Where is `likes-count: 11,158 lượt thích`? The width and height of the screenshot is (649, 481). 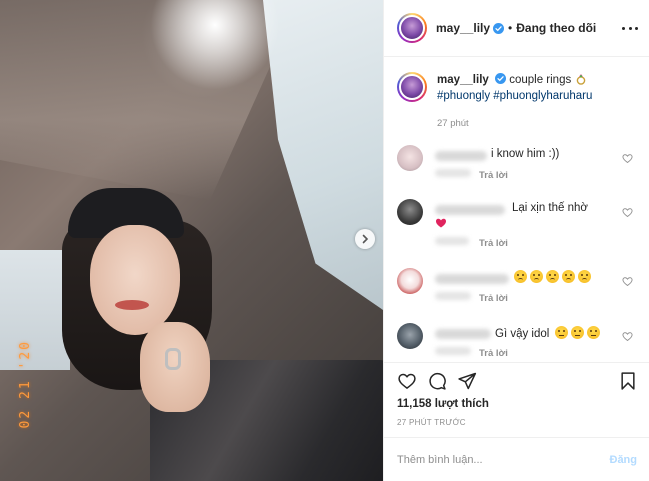 likes-count: 11,158 lượt thích is located at coordinates (443, 404).